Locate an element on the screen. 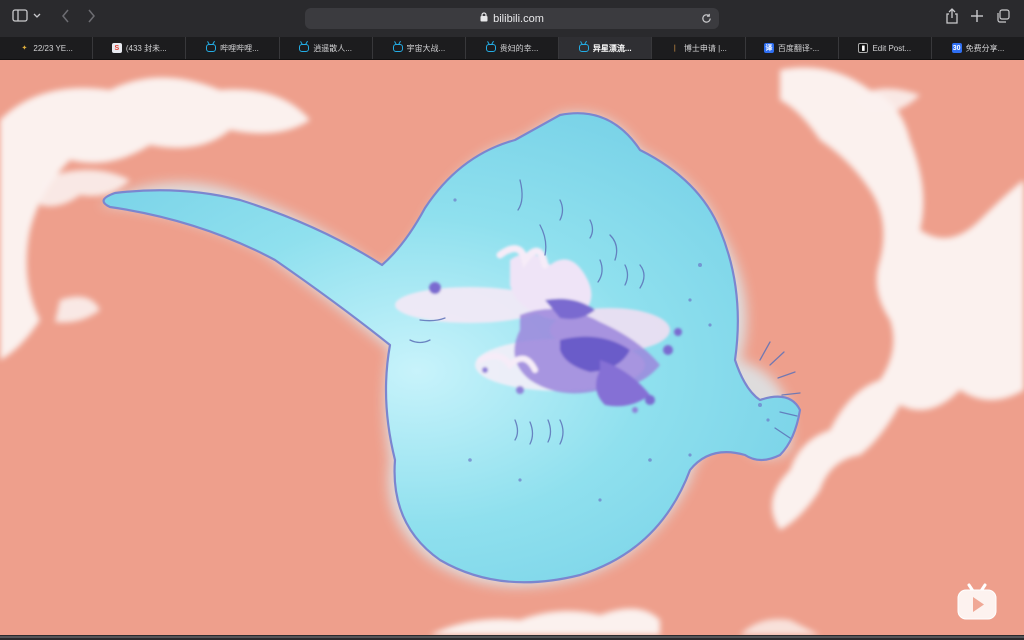  share-button is located at coordinates (952, 18).